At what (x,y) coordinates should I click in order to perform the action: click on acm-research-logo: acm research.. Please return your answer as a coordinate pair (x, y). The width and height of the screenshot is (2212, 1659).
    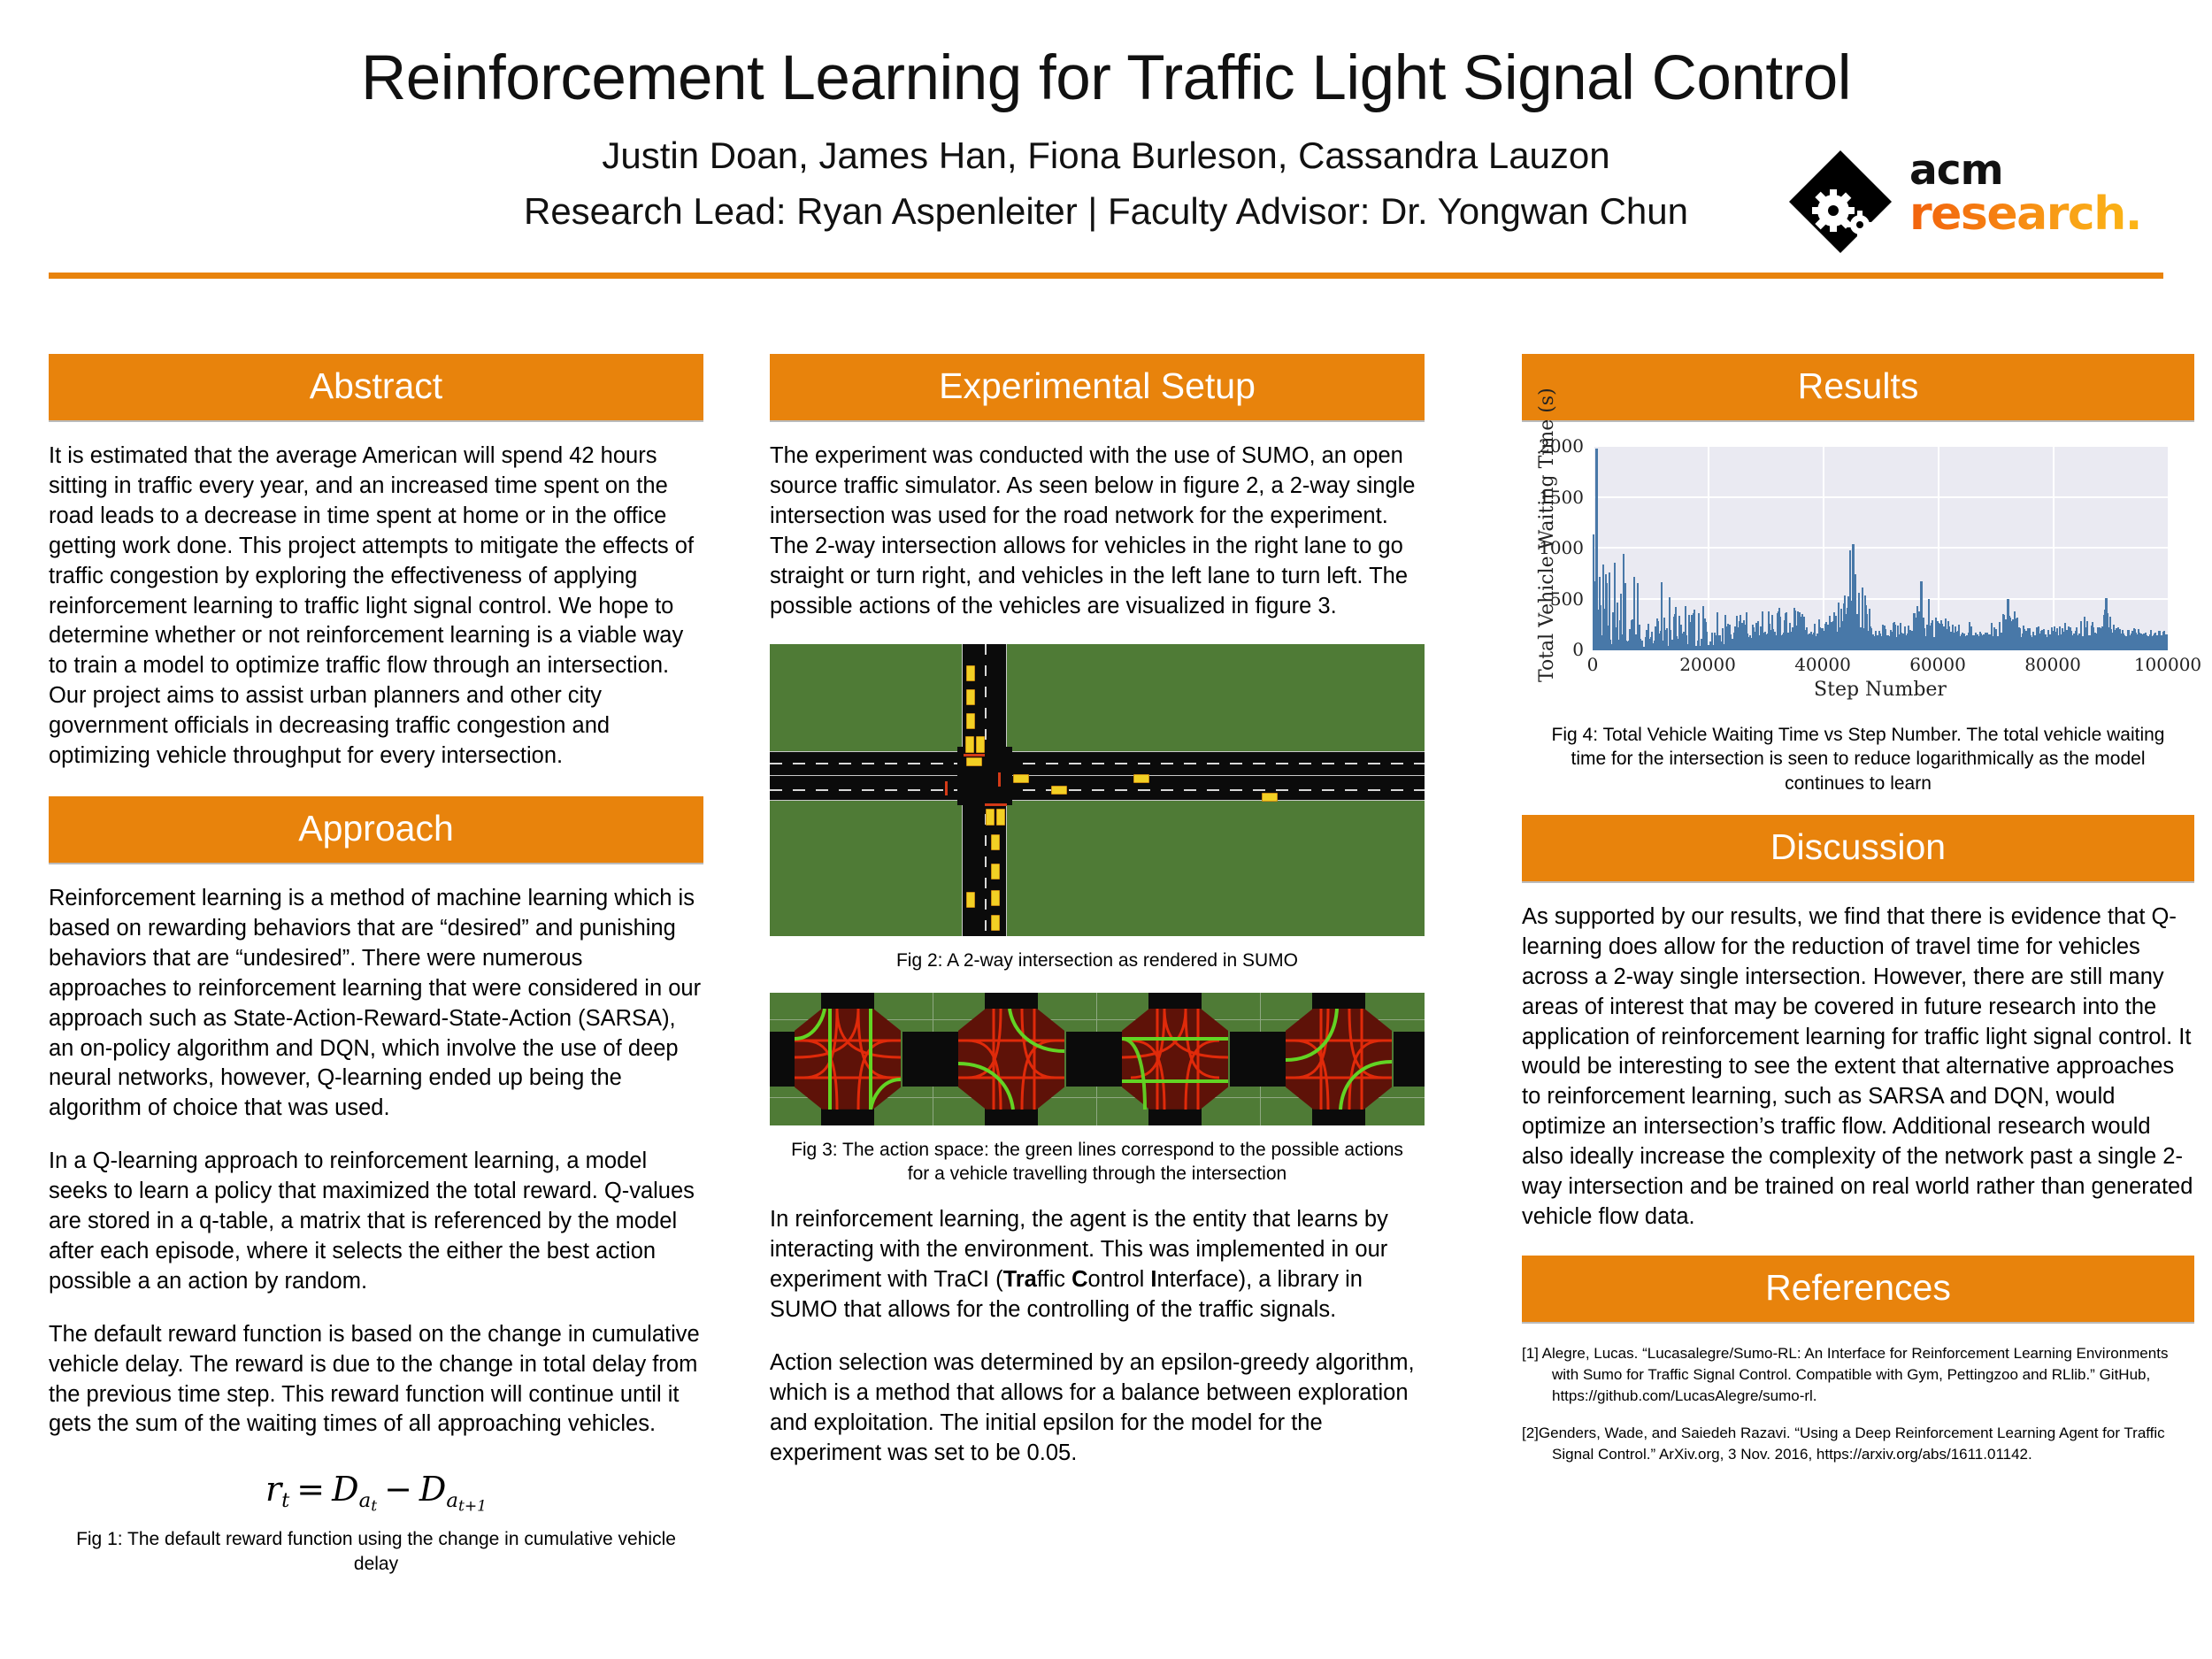
    Looking at the image, I should click on (1978, 204).